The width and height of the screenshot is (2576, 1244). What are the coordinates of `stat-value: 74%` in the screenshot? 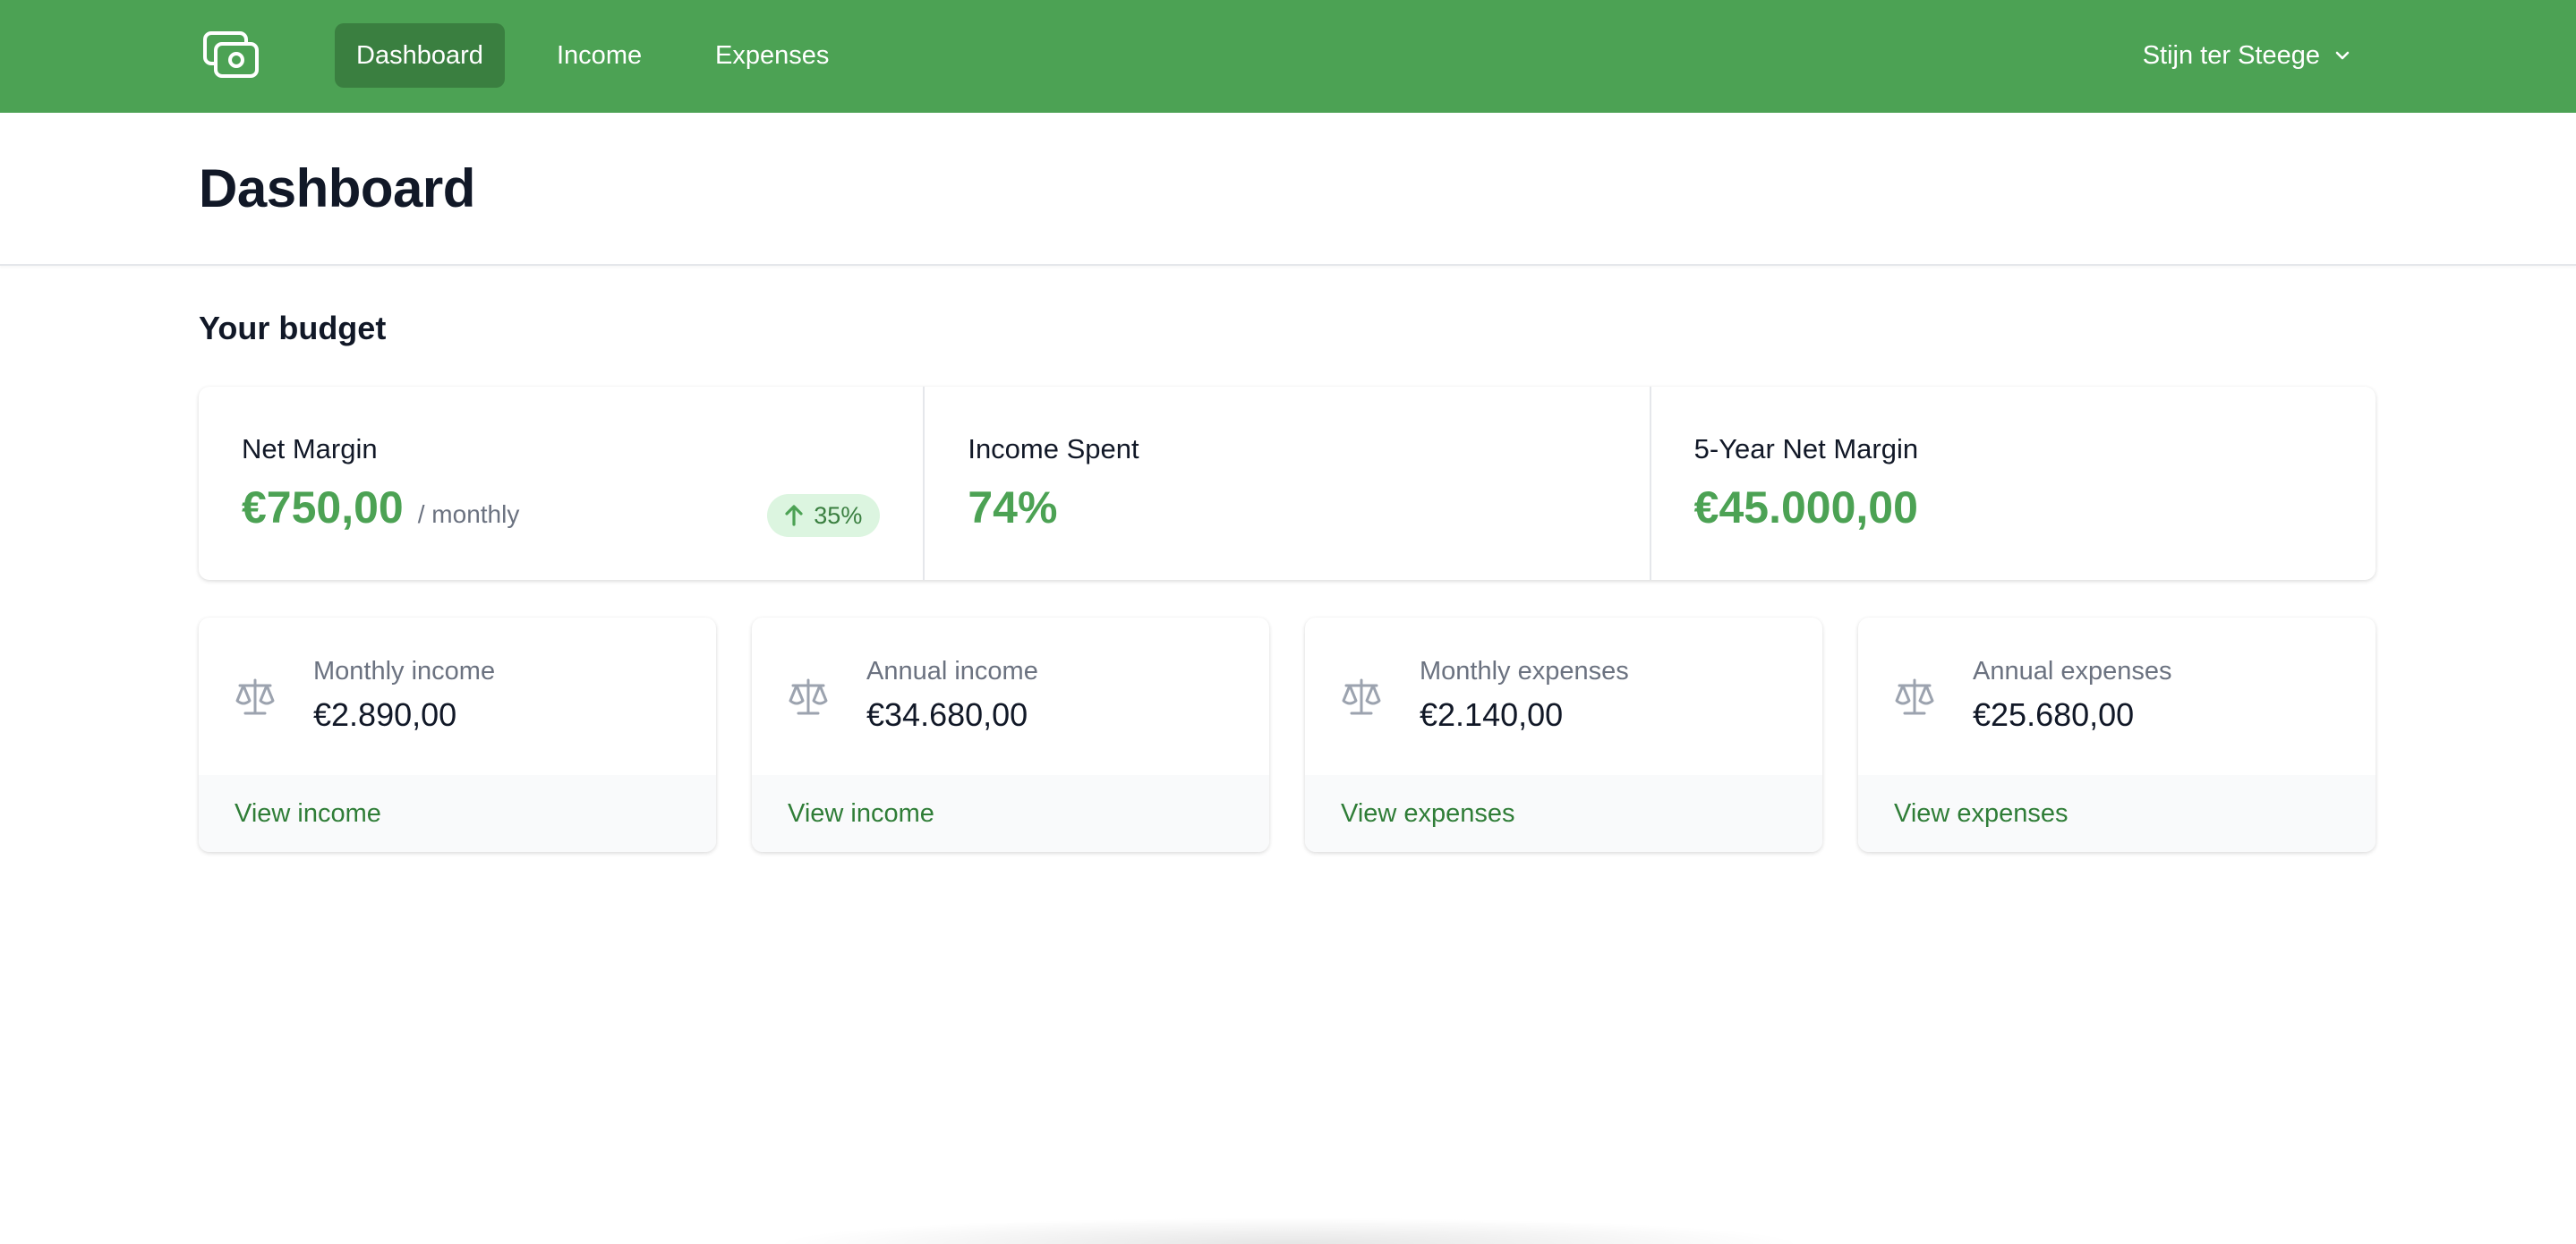 It's located at (1013, 507).